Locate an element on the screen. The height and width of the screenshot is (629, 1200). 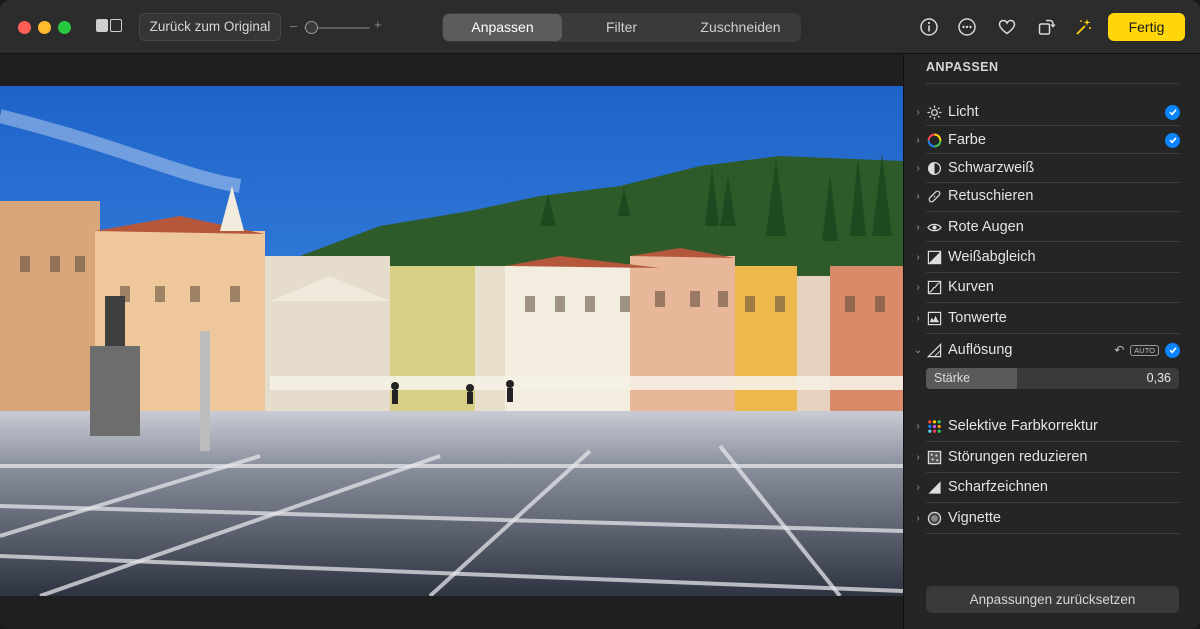
reset-adjustments-button: Anpassungen zurücksetzen is located at coordinates (1052, 599).